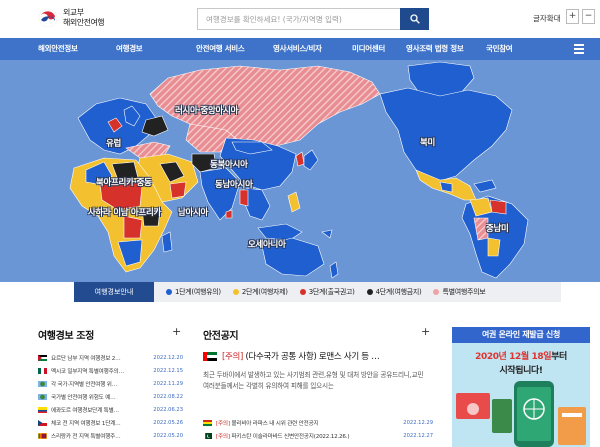 The height and width of the screenshot is (447, 600). Describe the element at coordinates (114, 292) in the screenshot. I see `legend-title: 여행경보안내` at that location.